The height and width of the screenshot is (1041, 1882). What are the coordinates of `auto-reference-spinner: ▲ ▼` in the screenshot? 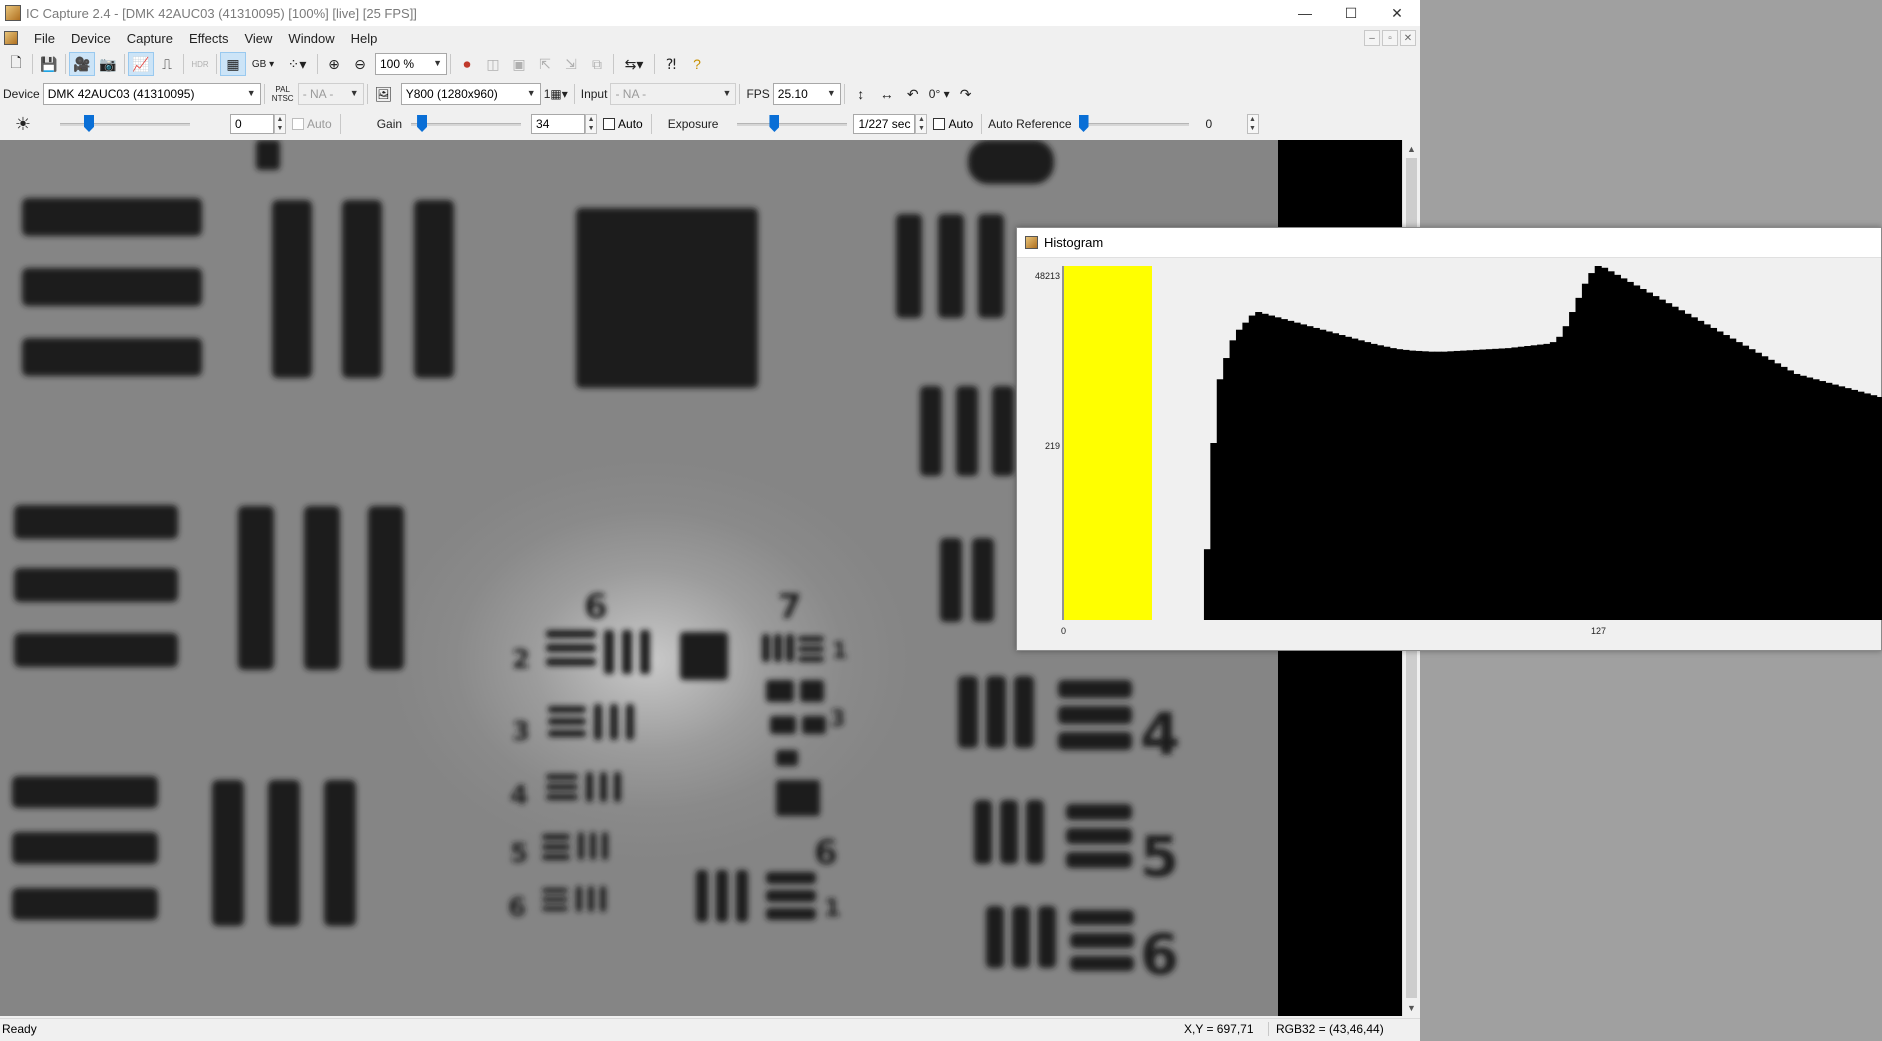 It's located at (1252, 124).